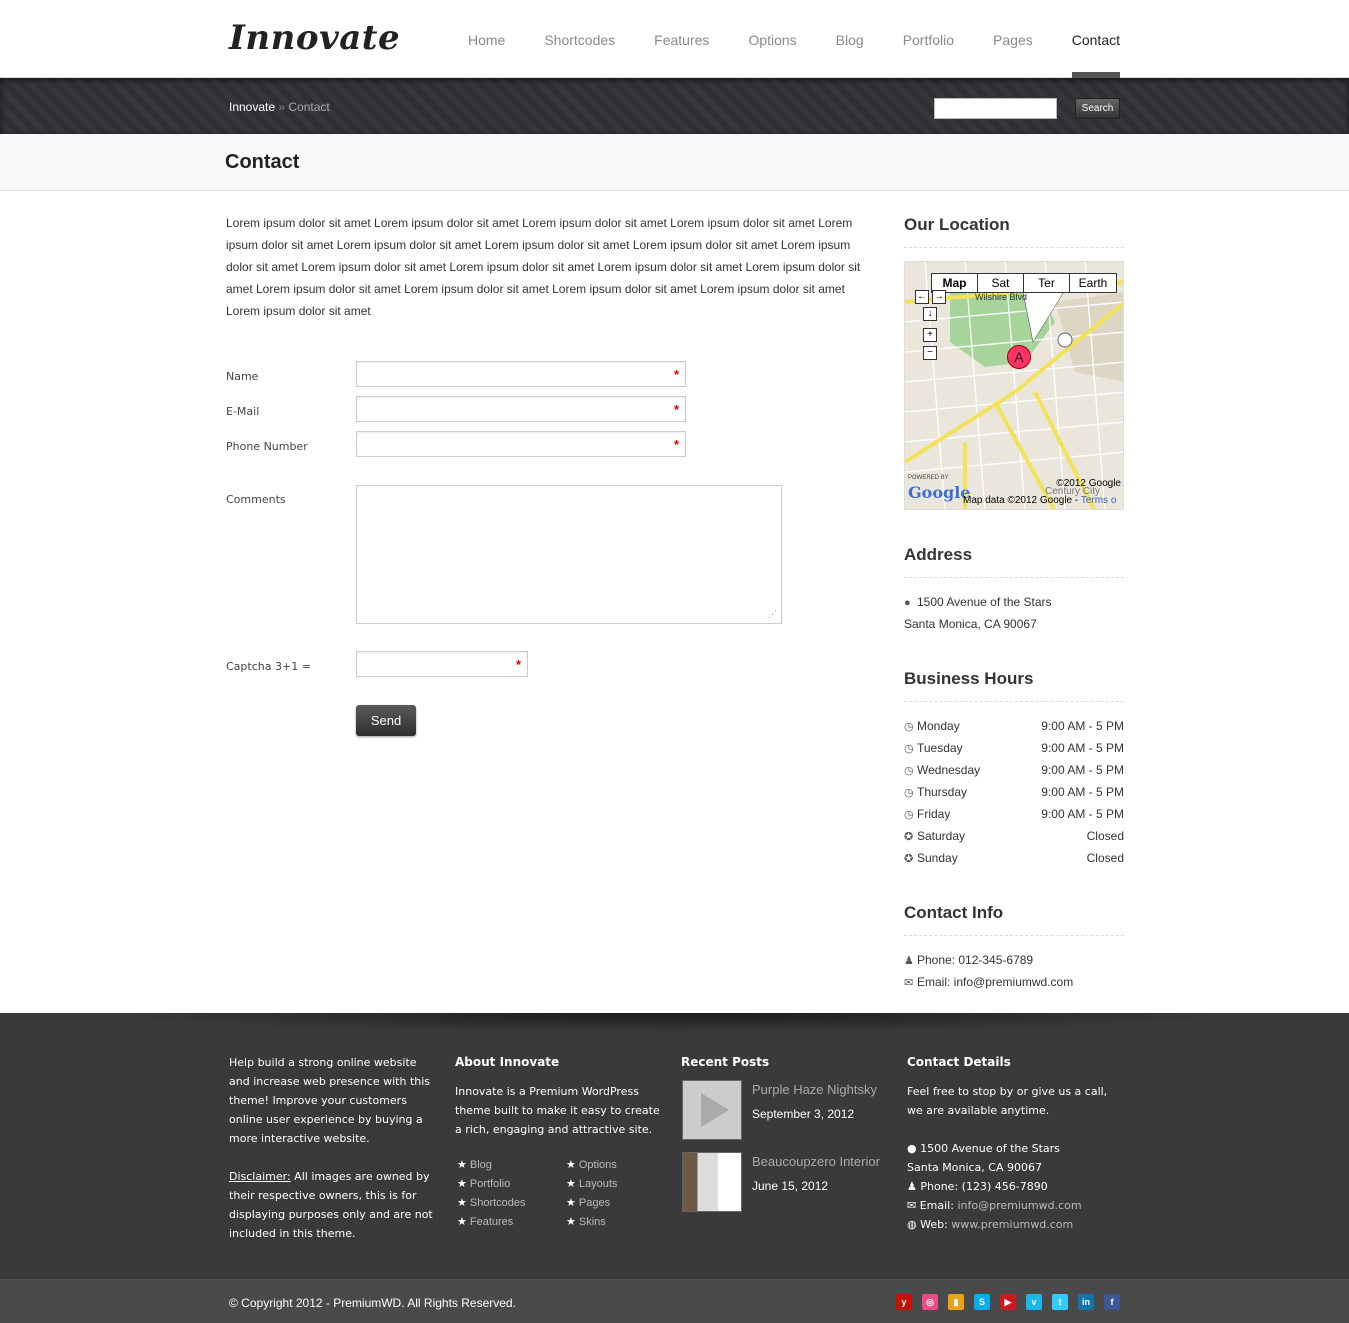 The width and height of the screenshot is (1349, 1323). What do you see at coordinates (521, 374) in the screenshot?
I see `name-field: *` at bounding box center [521, 374].